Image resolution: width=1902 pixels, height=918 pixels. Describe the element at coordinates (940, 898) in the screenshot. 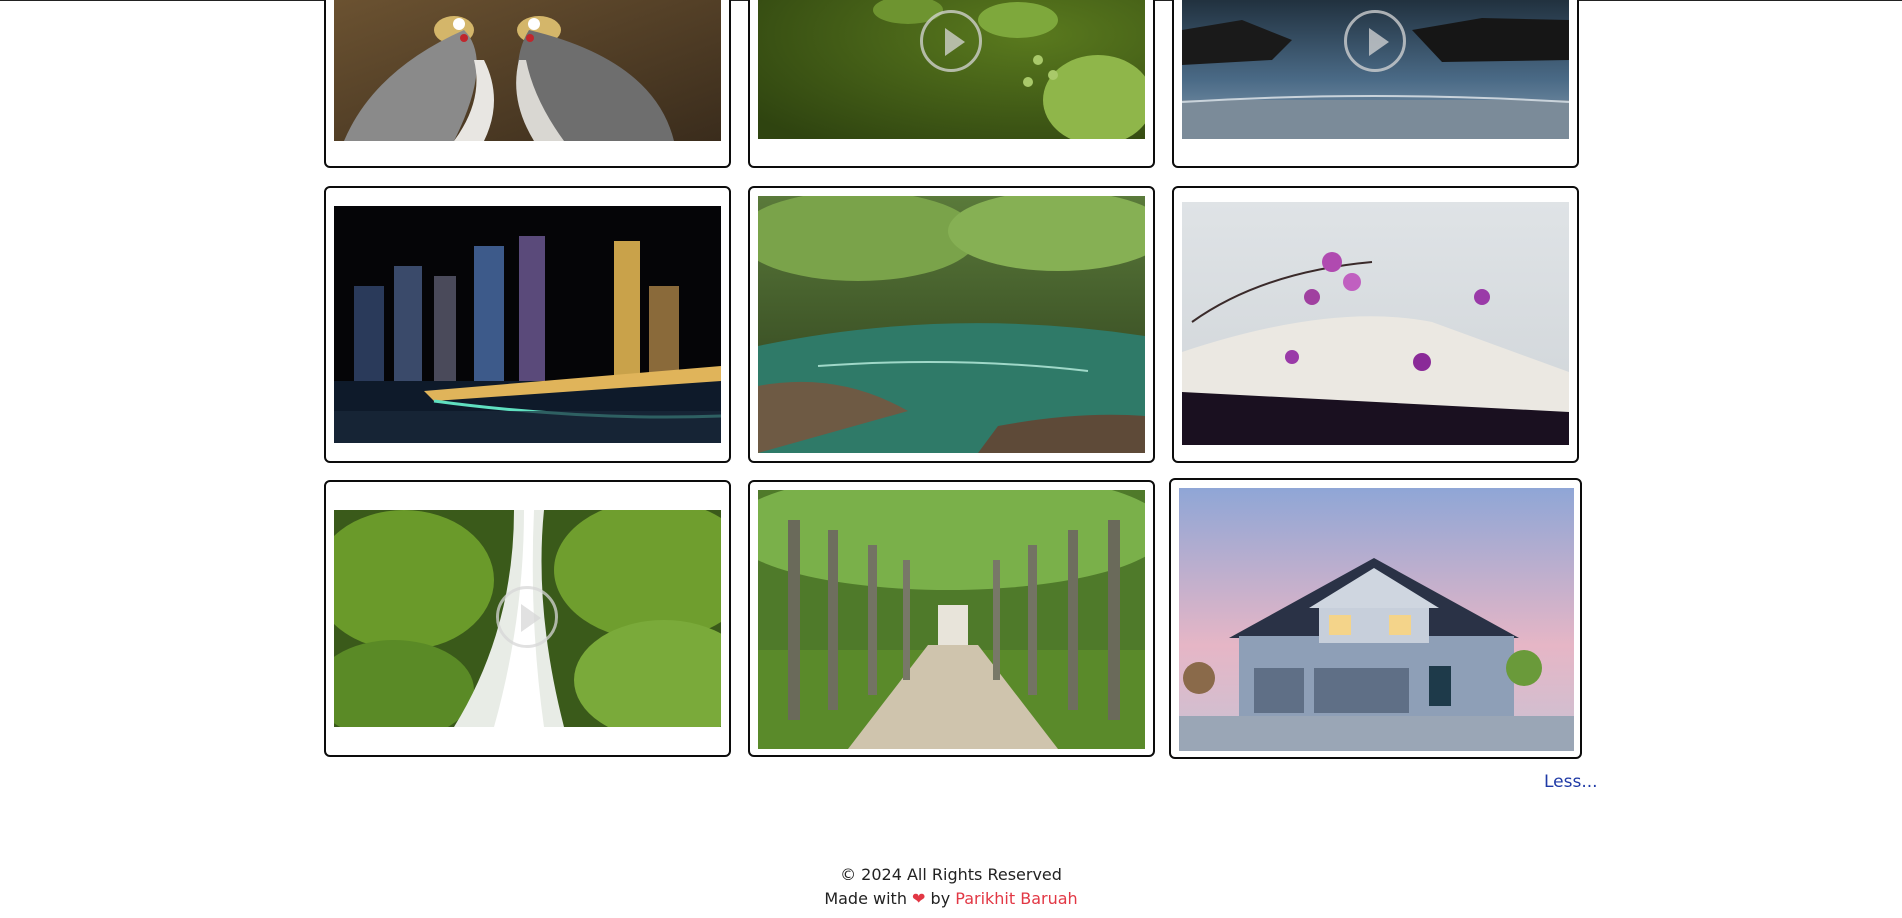

I see `by-text: by` at that location.